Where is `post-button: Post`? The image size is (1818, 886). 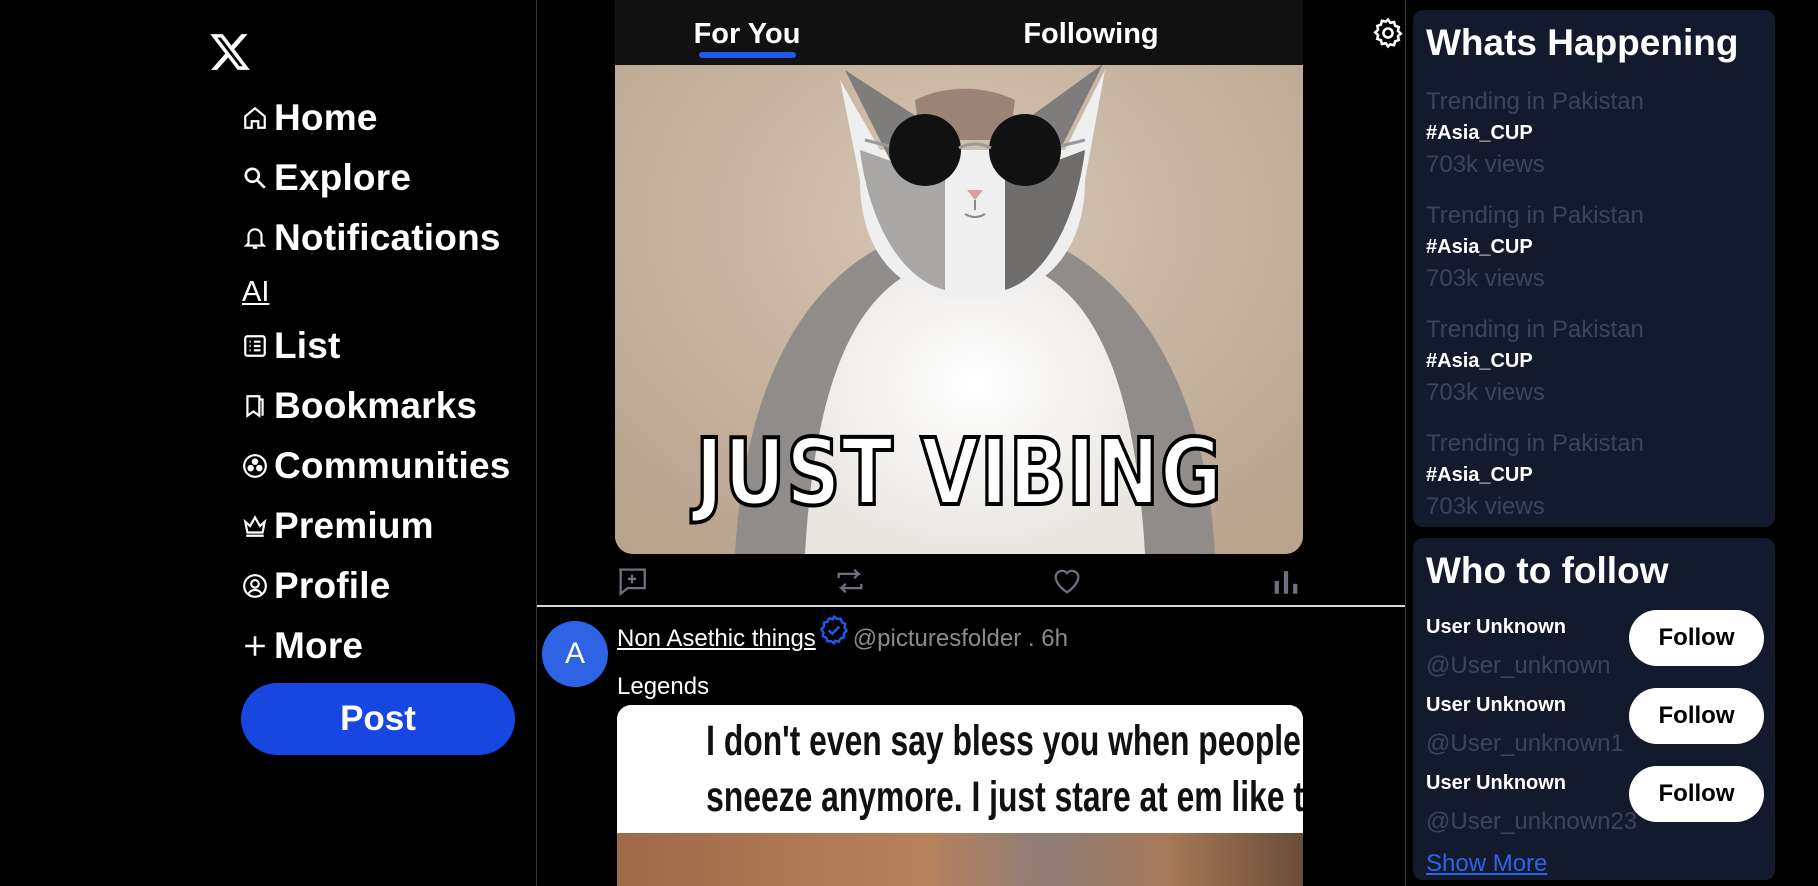 post-button: Post is located at coordinates (378, 719).